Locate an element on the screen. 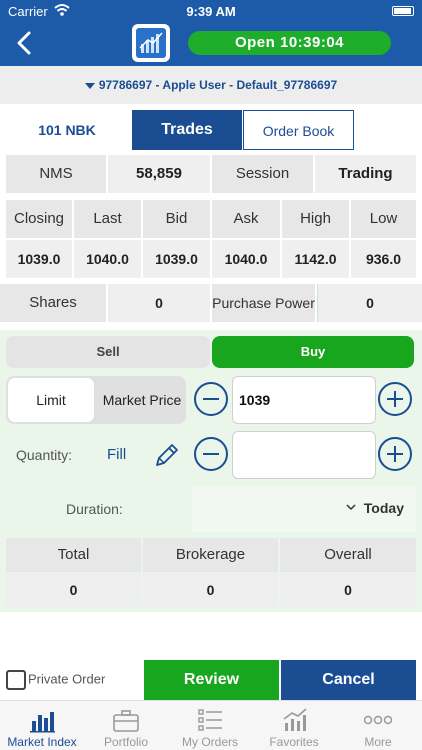  duration-value: Today is located at coordinates (383, 508).